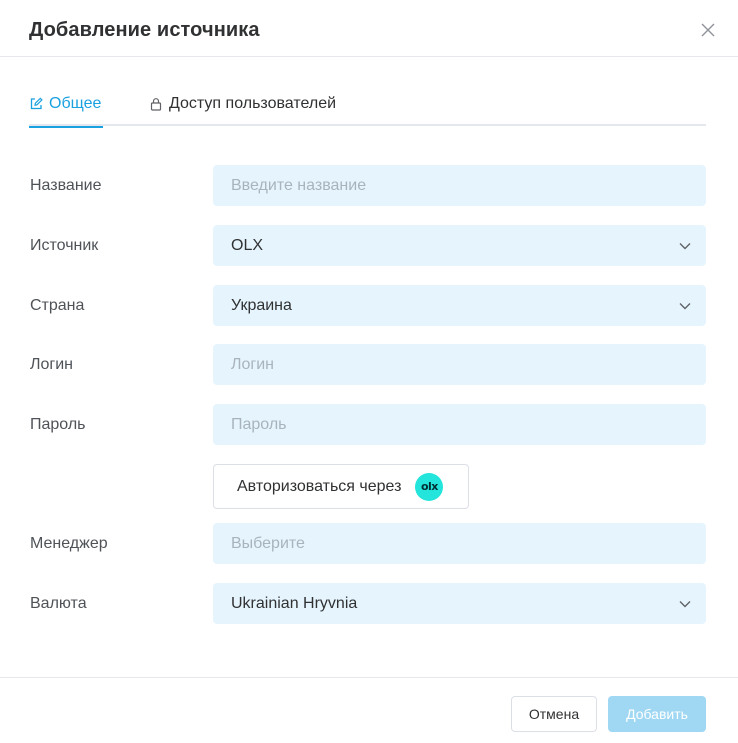  Describe the element at coordinates (75, 103) in the screenshot. I see `tab-general-label: Общее` at that location.